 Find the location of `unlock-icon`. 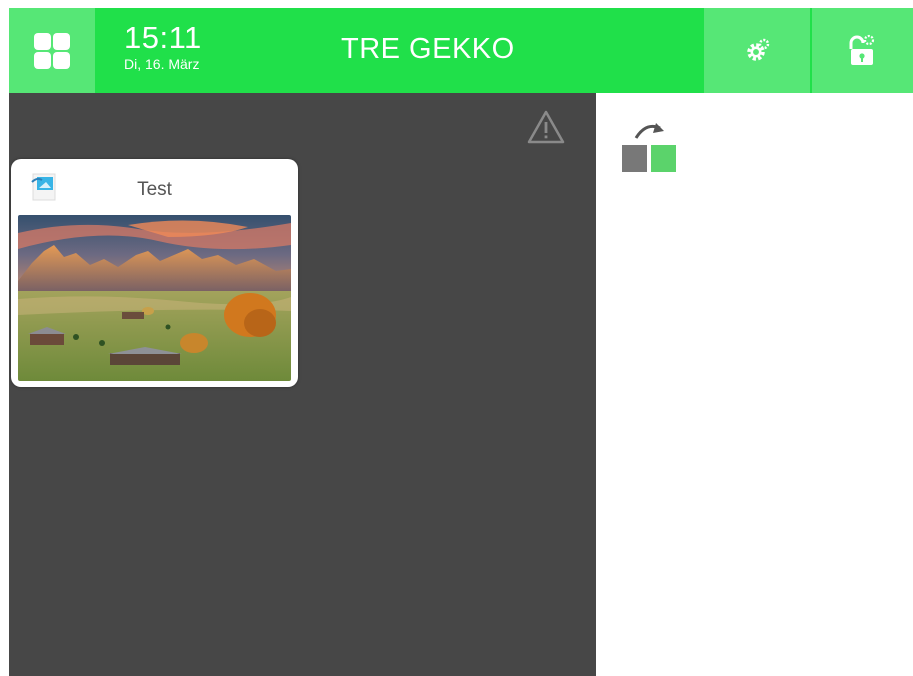

unlock-icon is located at coordinates (861, 49).